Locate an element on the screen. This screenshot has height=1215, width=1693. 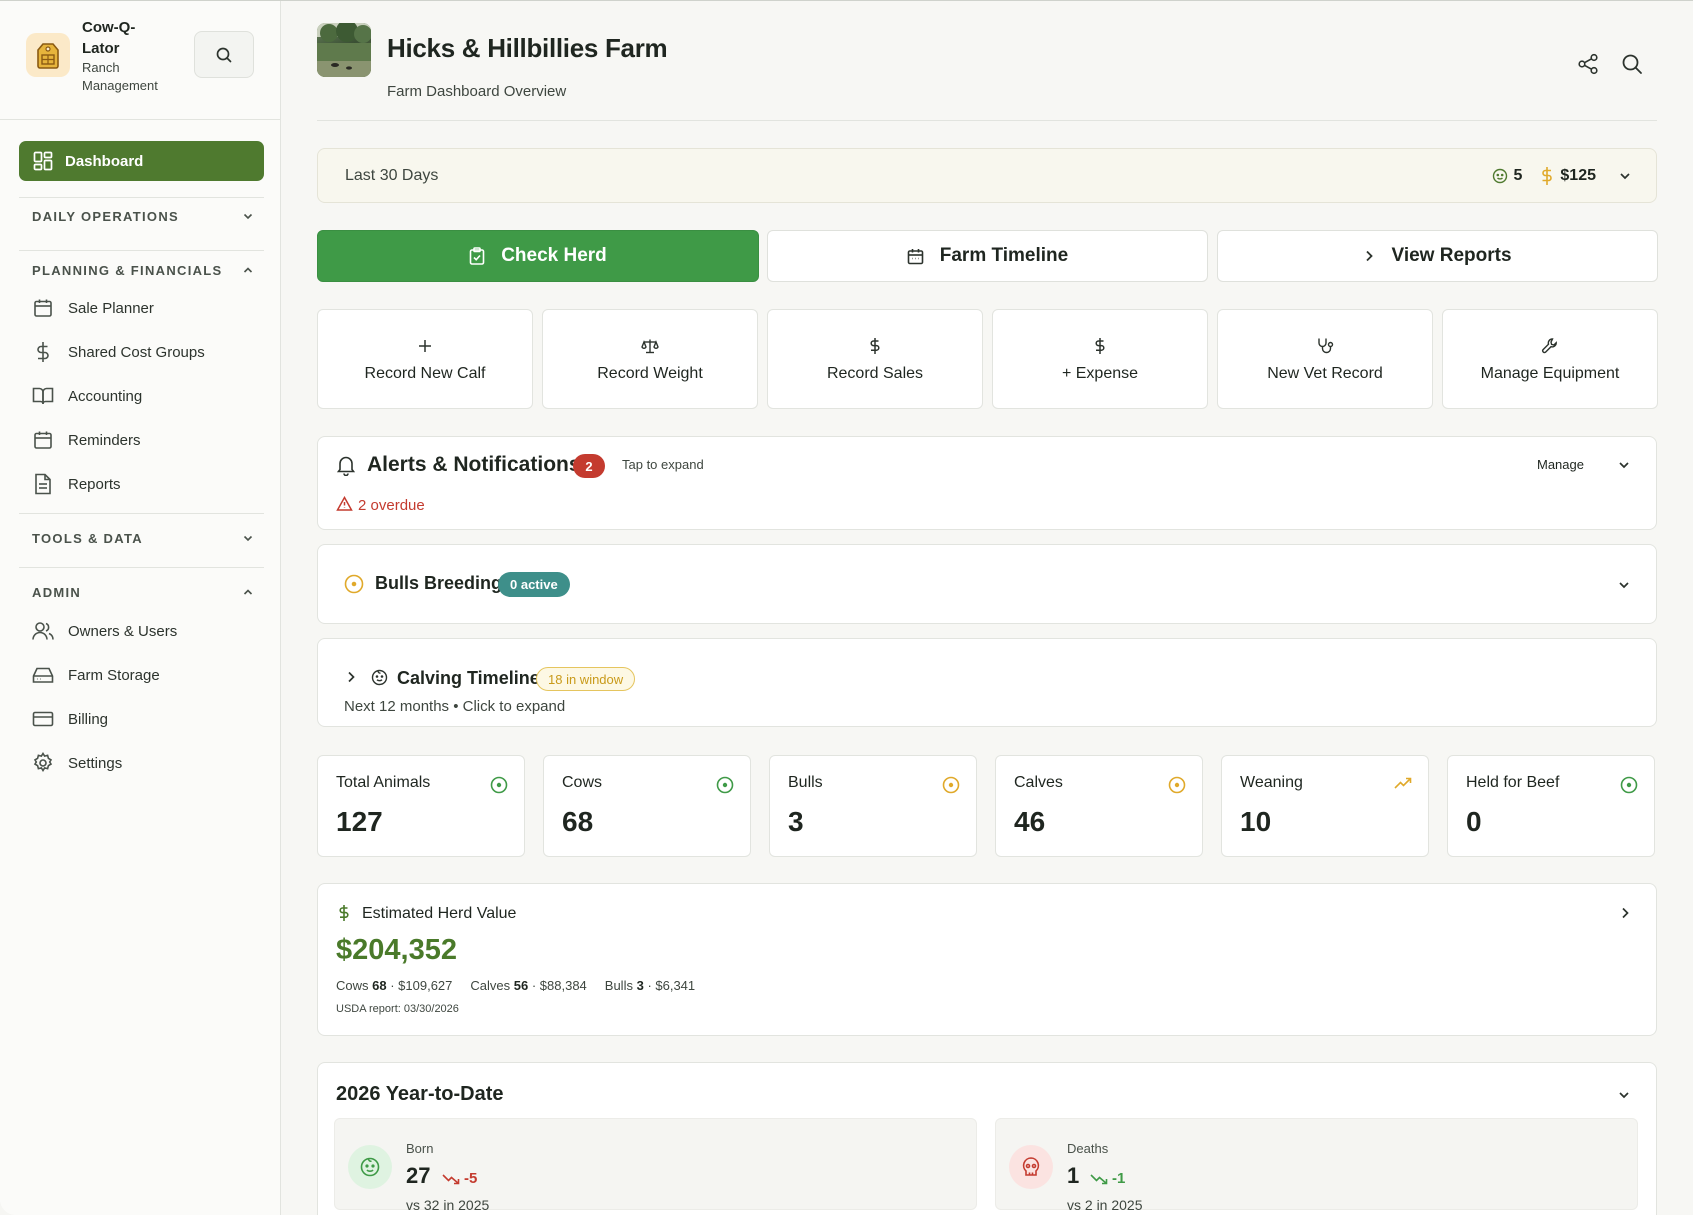
trending-up-icon is located at coordinates (1403, 783).